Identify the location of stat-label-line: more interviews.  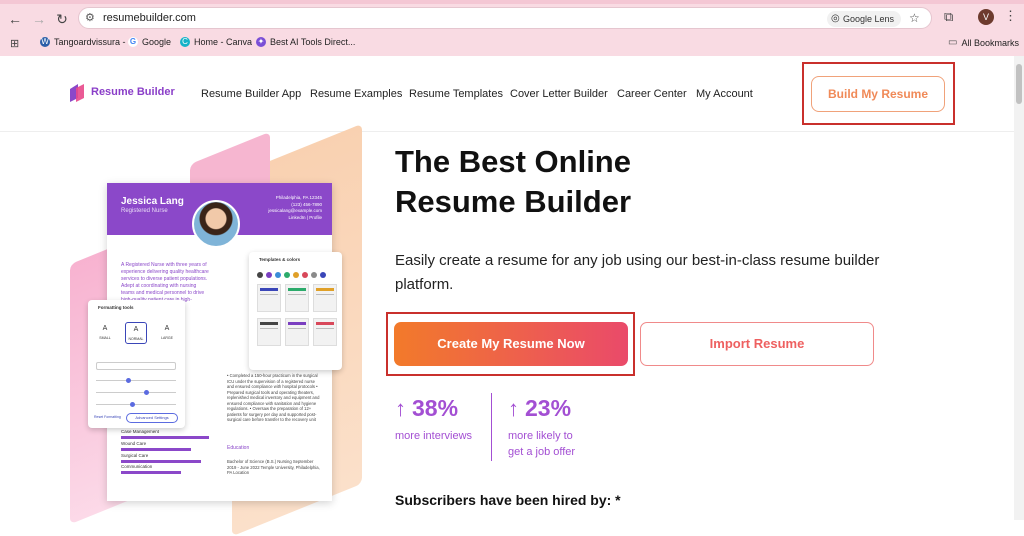
(434, 436).